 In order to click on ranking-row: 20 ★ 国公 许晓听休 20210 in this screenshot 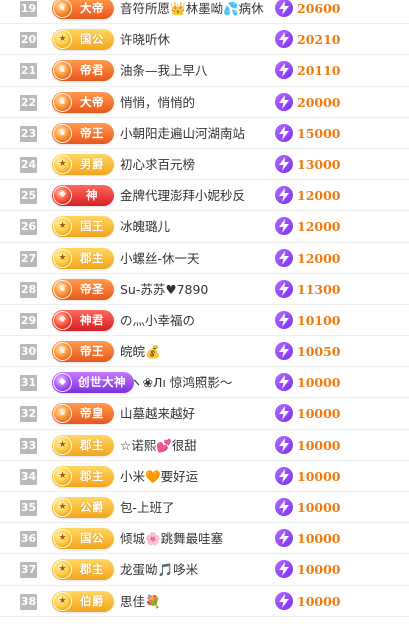, I will do `click(204, 40)`.